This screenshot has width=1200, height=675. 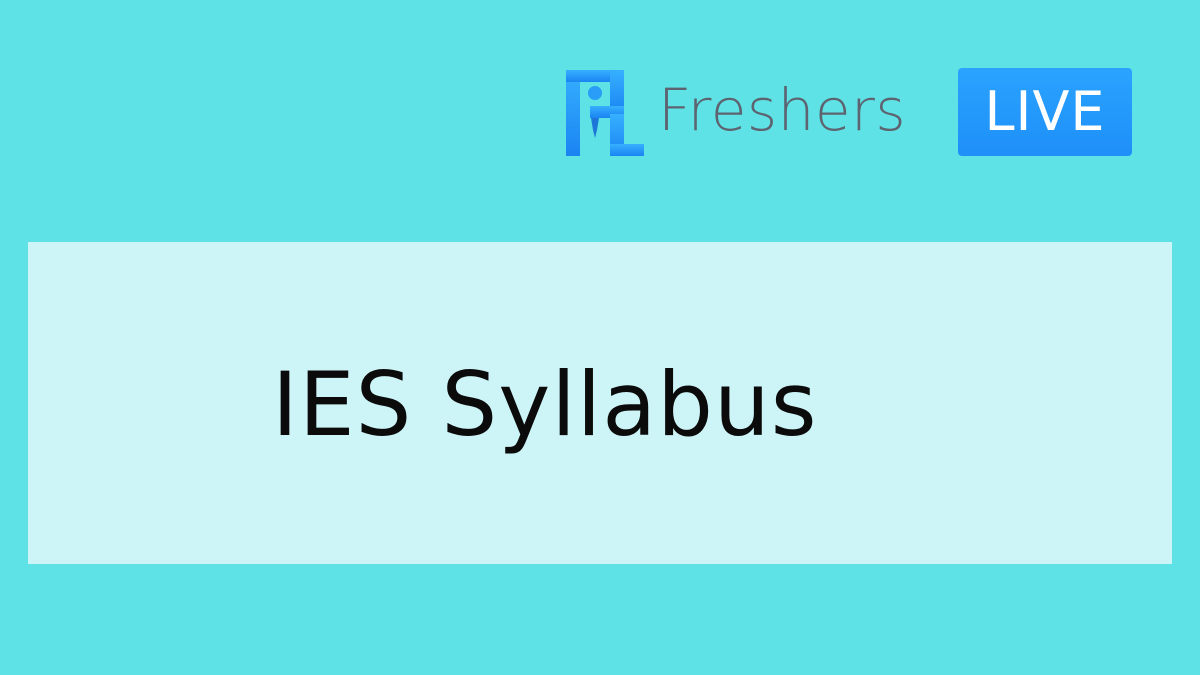 I want to click on page-title: IES Syllabus, so click(x=545, y=404).